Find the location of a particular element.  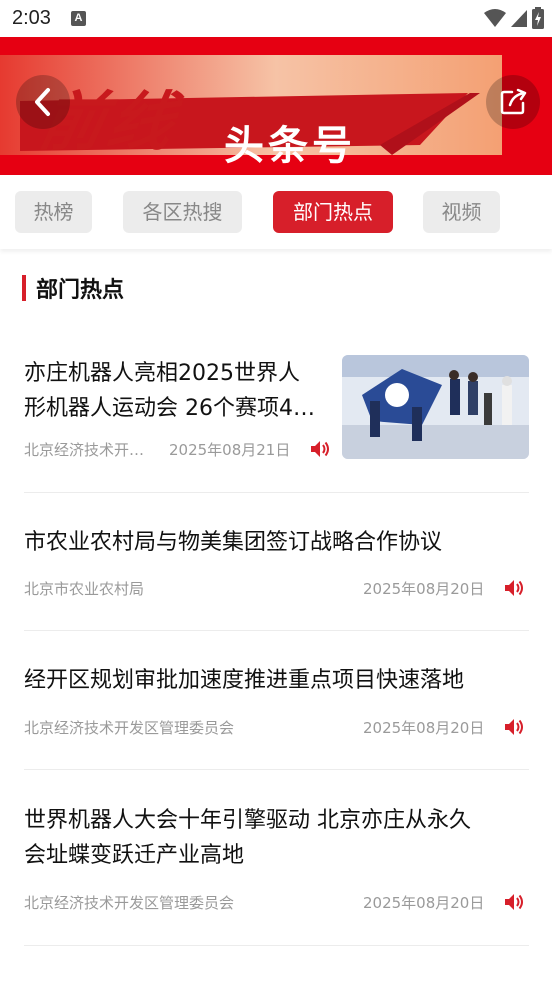

news-thumbnail-image is located at coordinates (435, 407).